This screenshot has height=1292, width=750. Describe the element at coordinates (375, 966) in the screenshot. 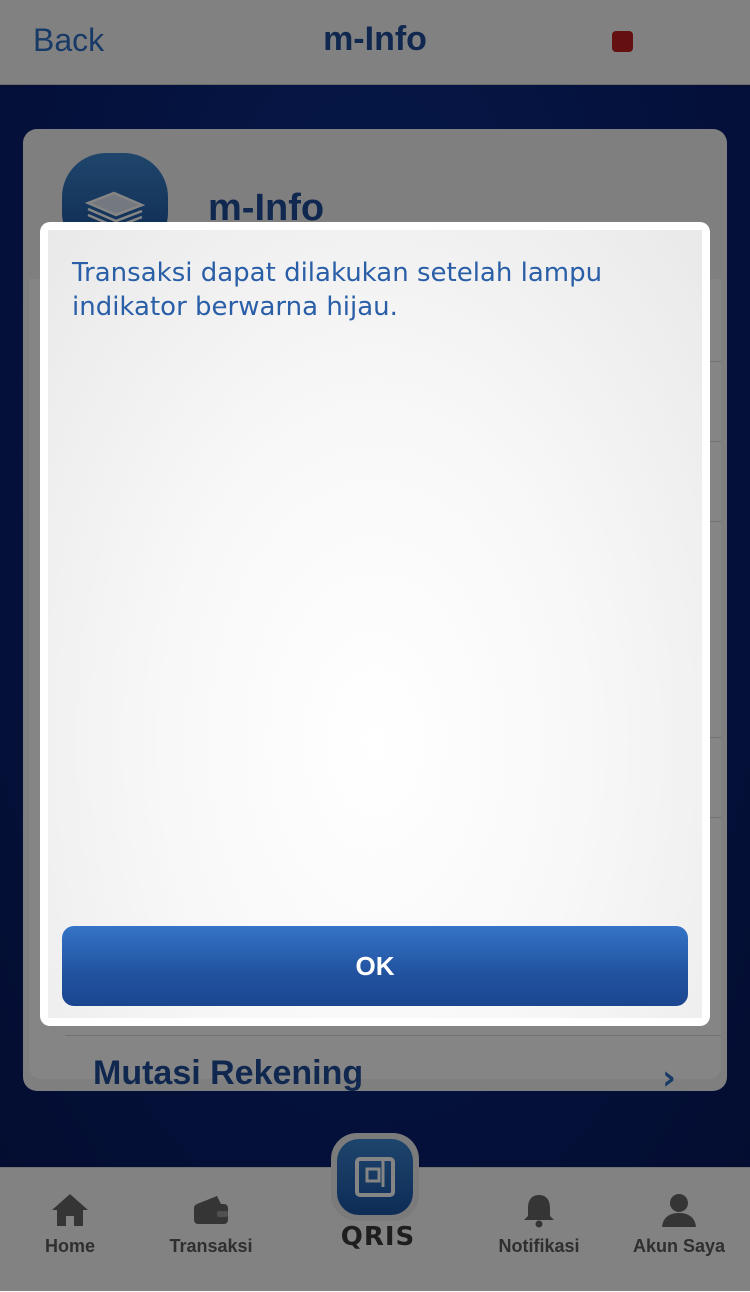

I see `ok-button: OK` at that location.